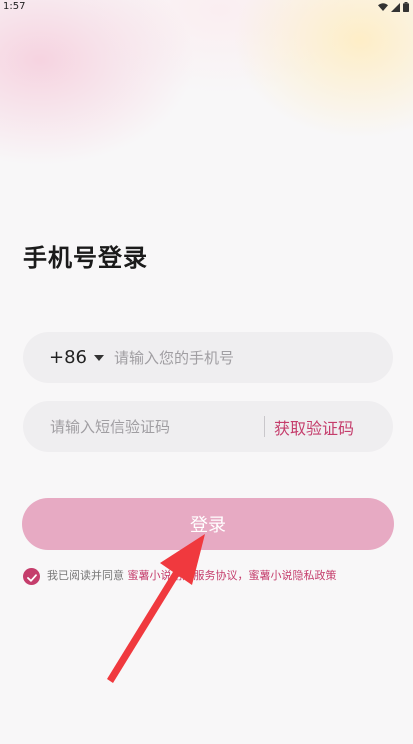  Describe the element at coordinates (239, 357) in the screenshot. I see `phone-number-input` at that location.